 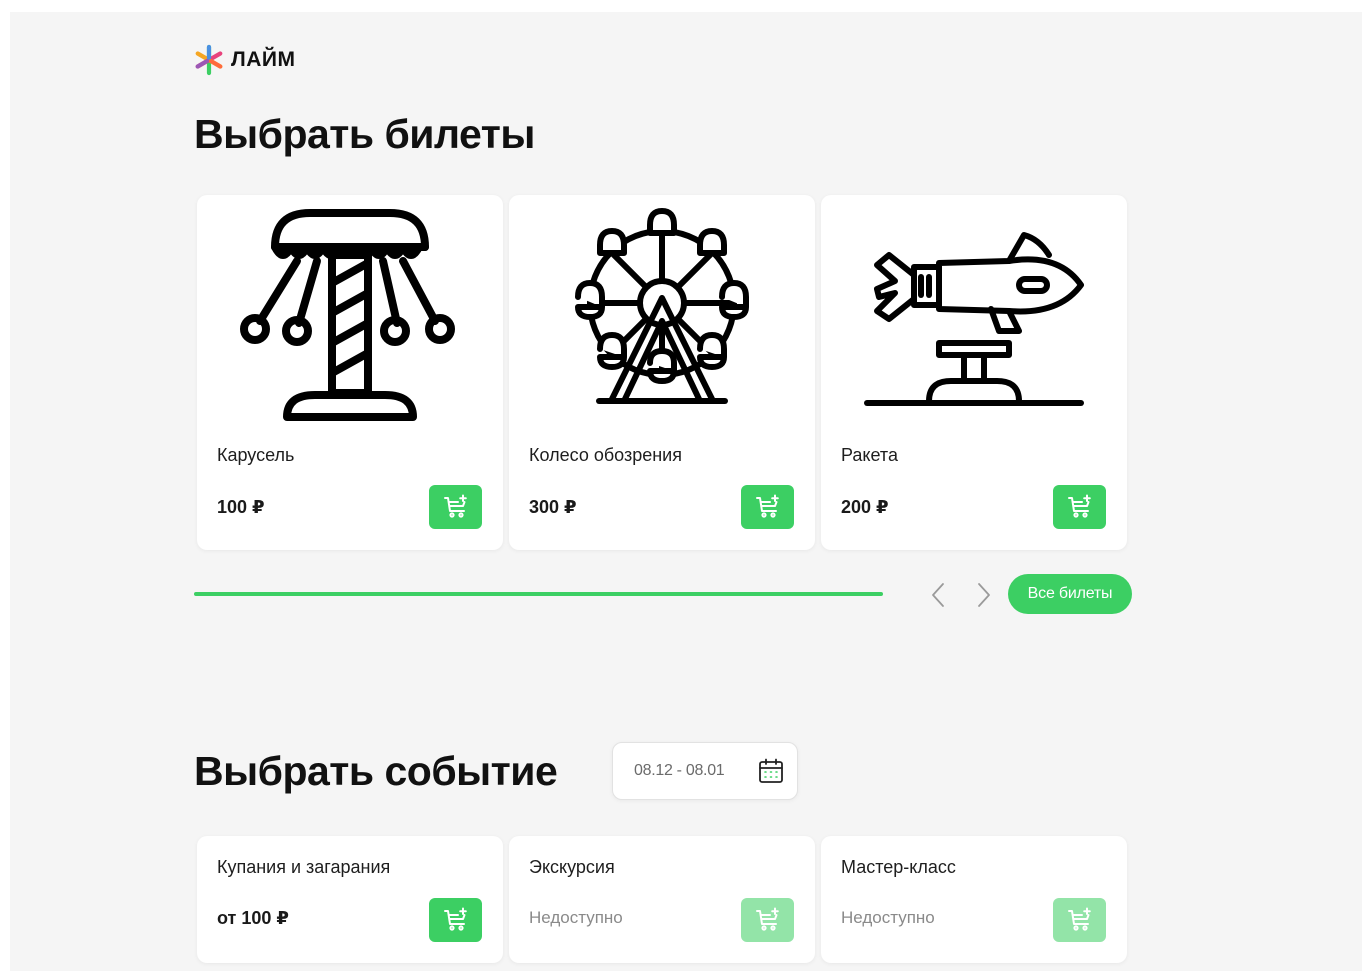 I want to click on ticket-price: 200 ₽, so click(x=865, y=507).